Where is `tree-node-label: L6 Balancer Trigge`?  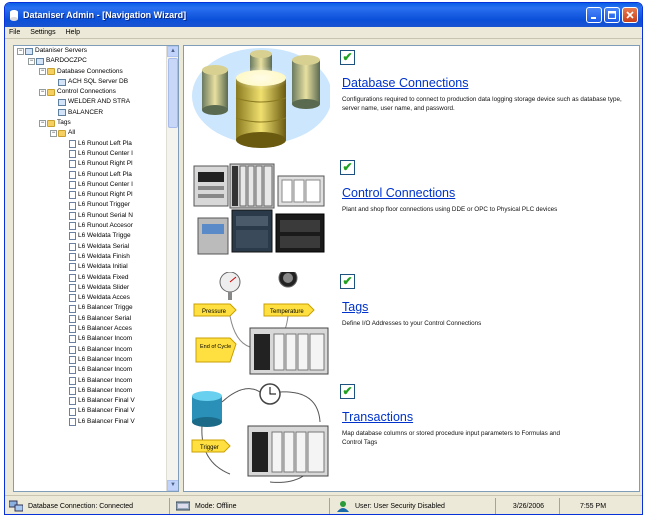
tree-node-label: L6 Balancer Trigge is located at coordinates (105, 308).